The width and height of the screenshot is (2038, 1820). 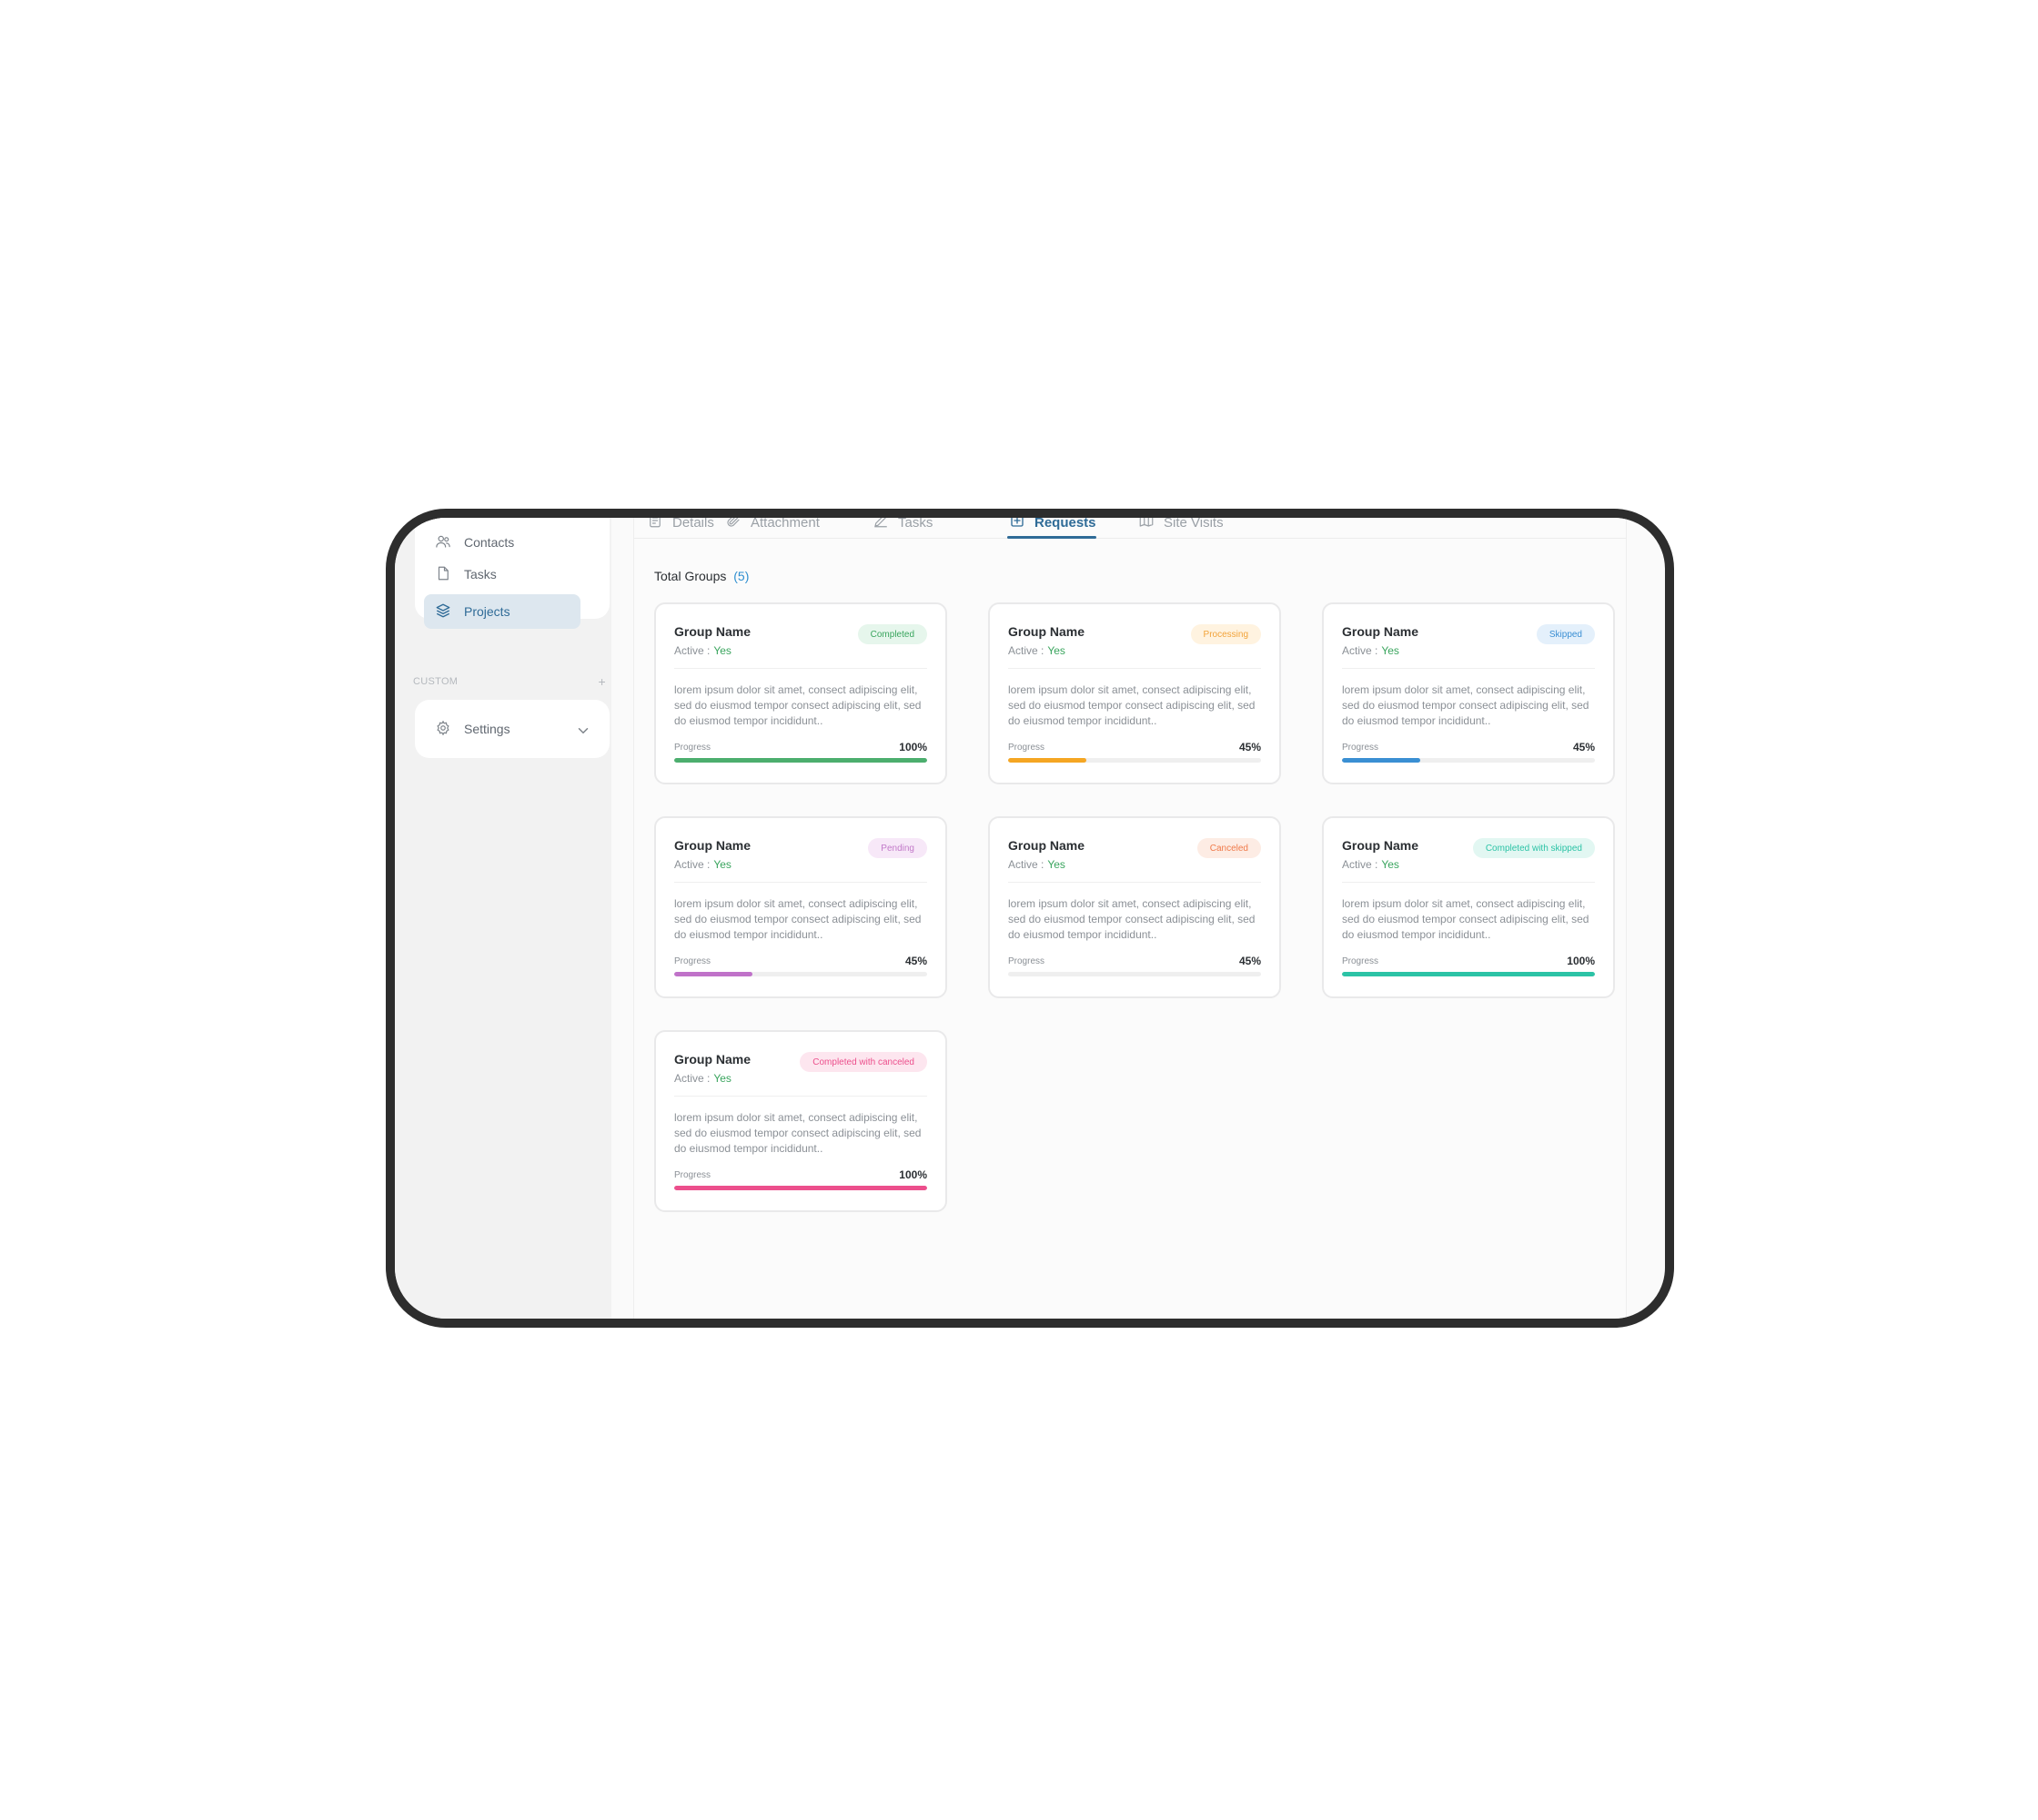 I want to click on tab-requests: Requests, so click(x=1052, y=523).